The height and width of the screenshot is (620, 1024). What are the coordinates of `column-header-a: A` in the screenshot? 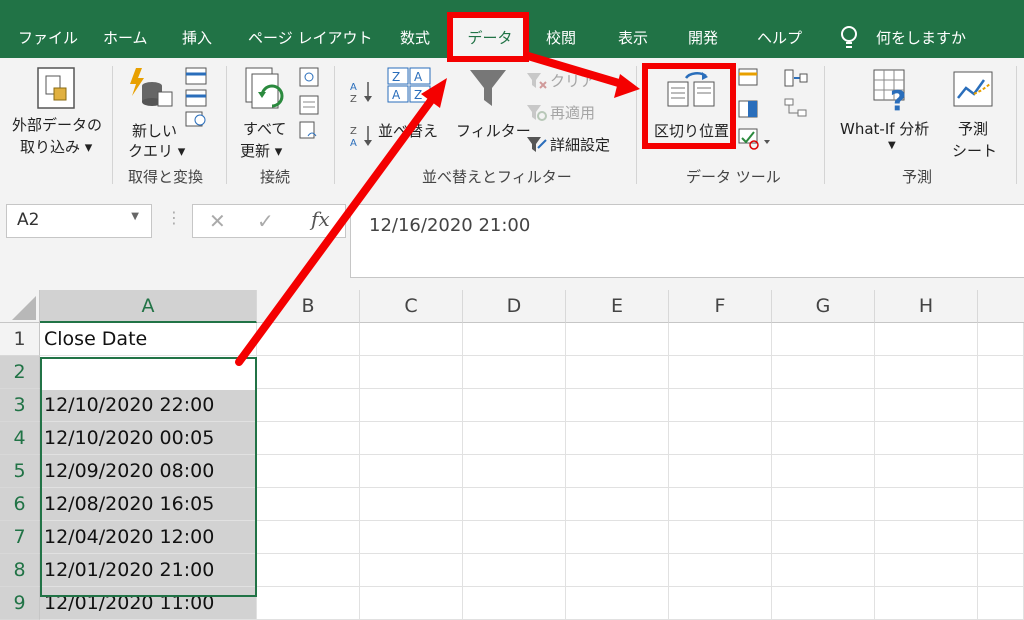 It's located at (148, 306).